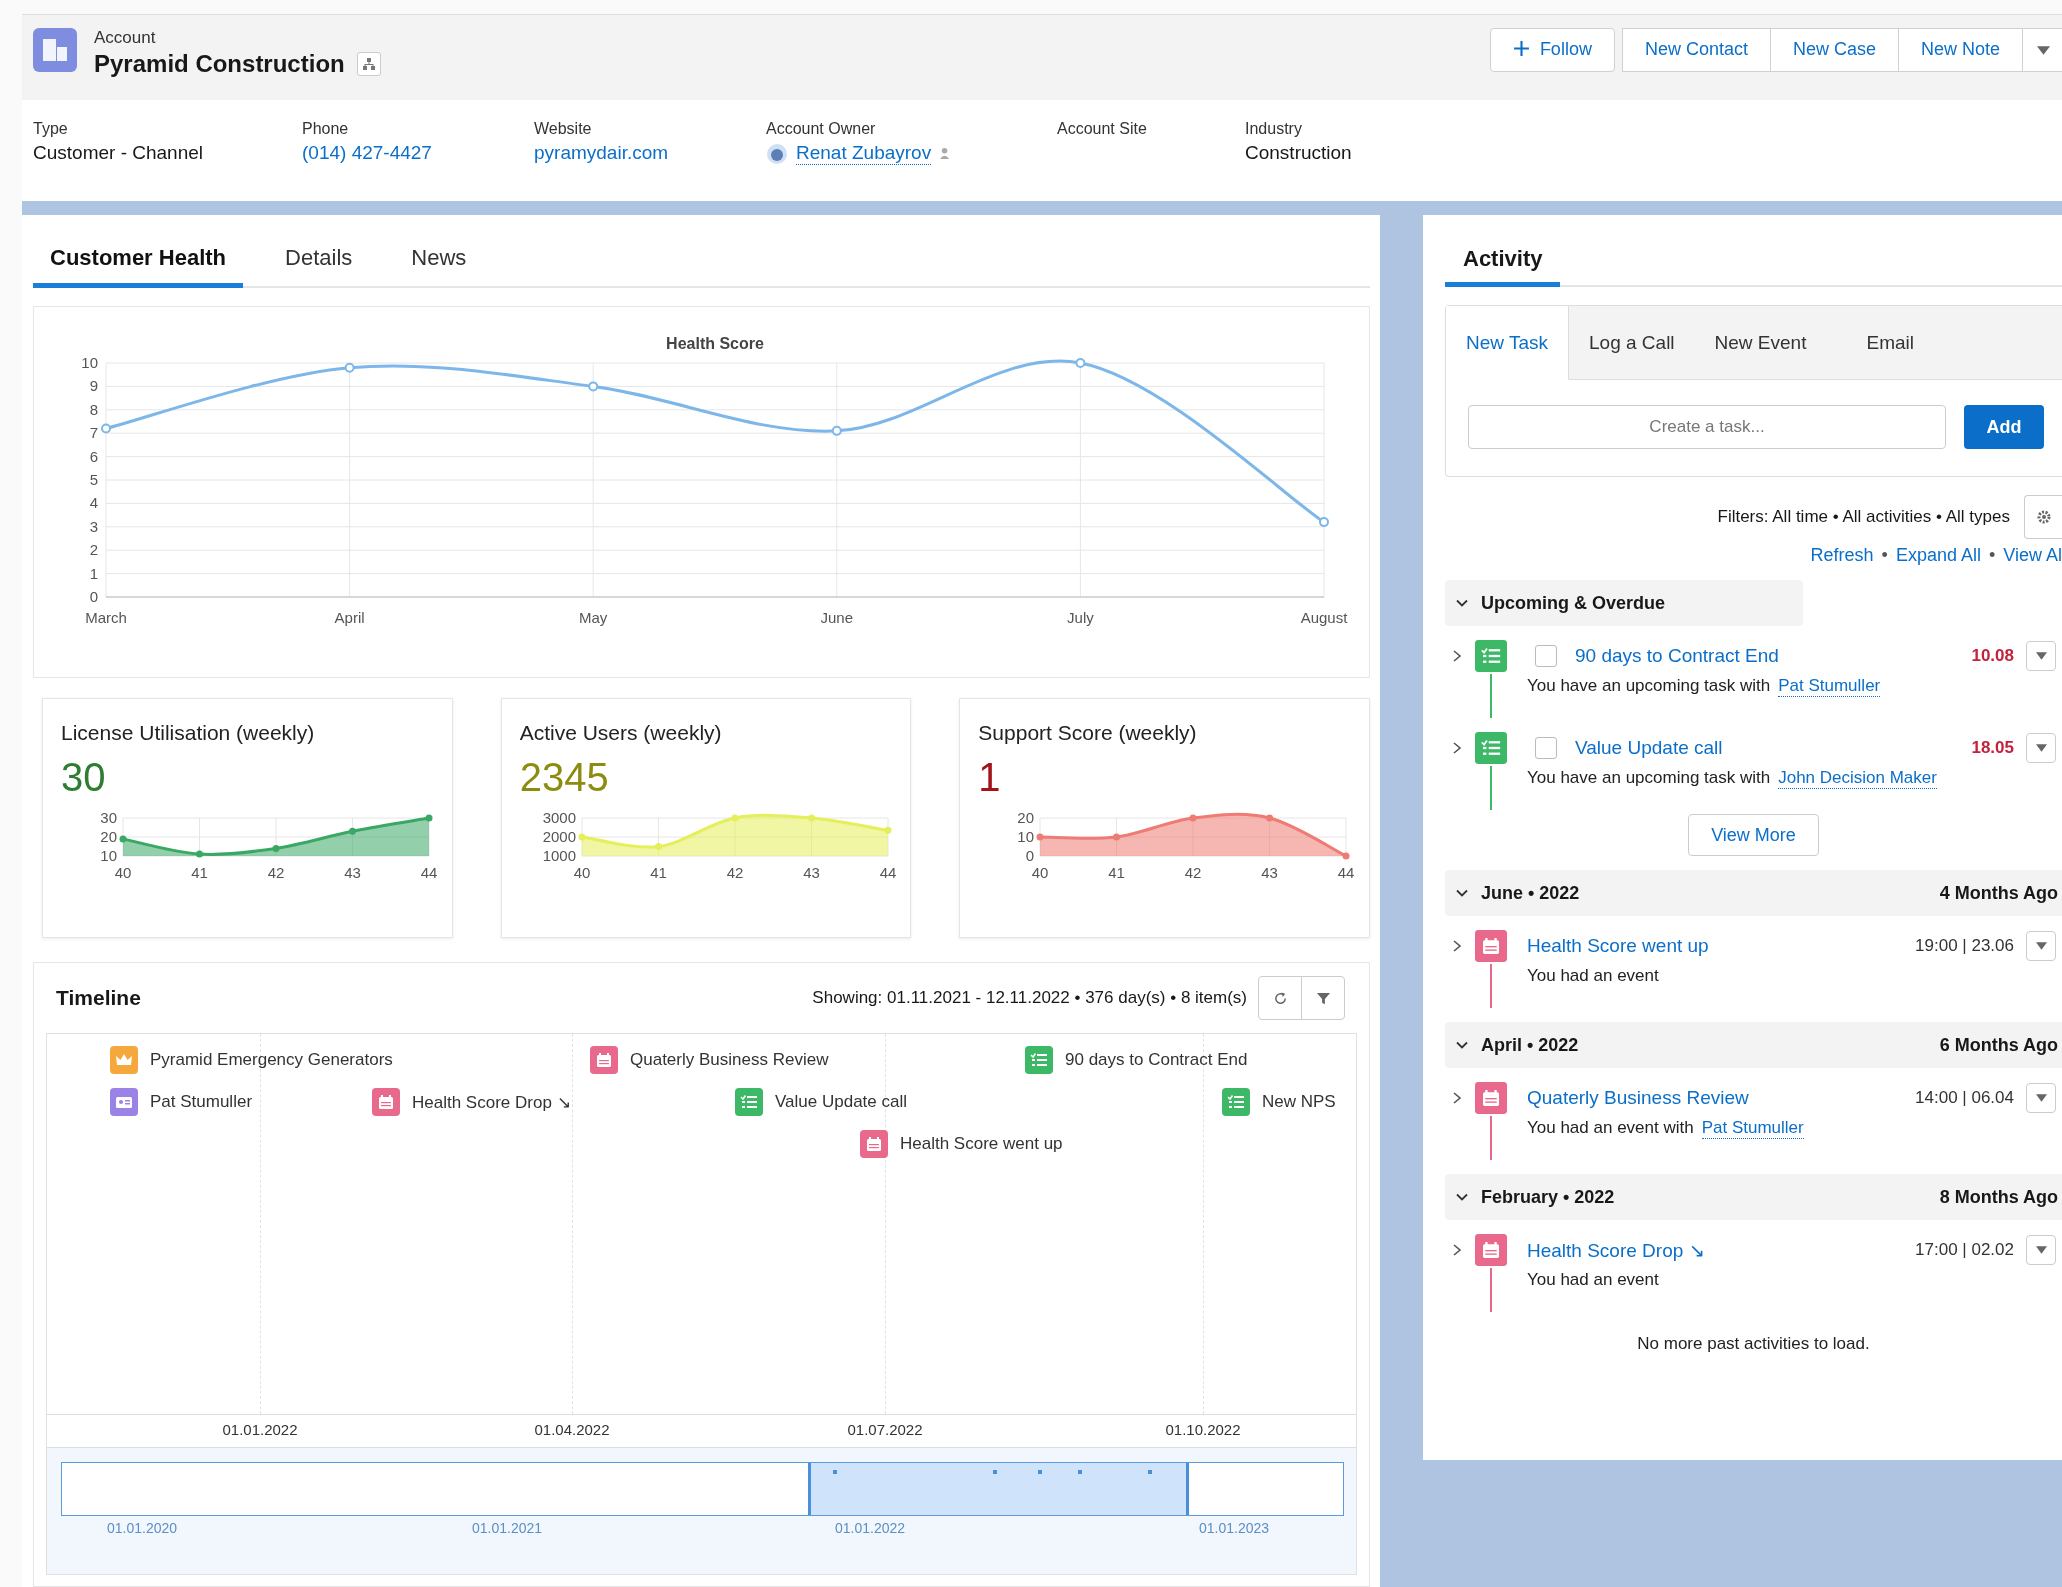 This screenshot has width=2062, height=1587. What do you see at coordinates (2032, 555) in the screenshot?
I see `activity-link: View Al` at bounding box center [2032, 555].